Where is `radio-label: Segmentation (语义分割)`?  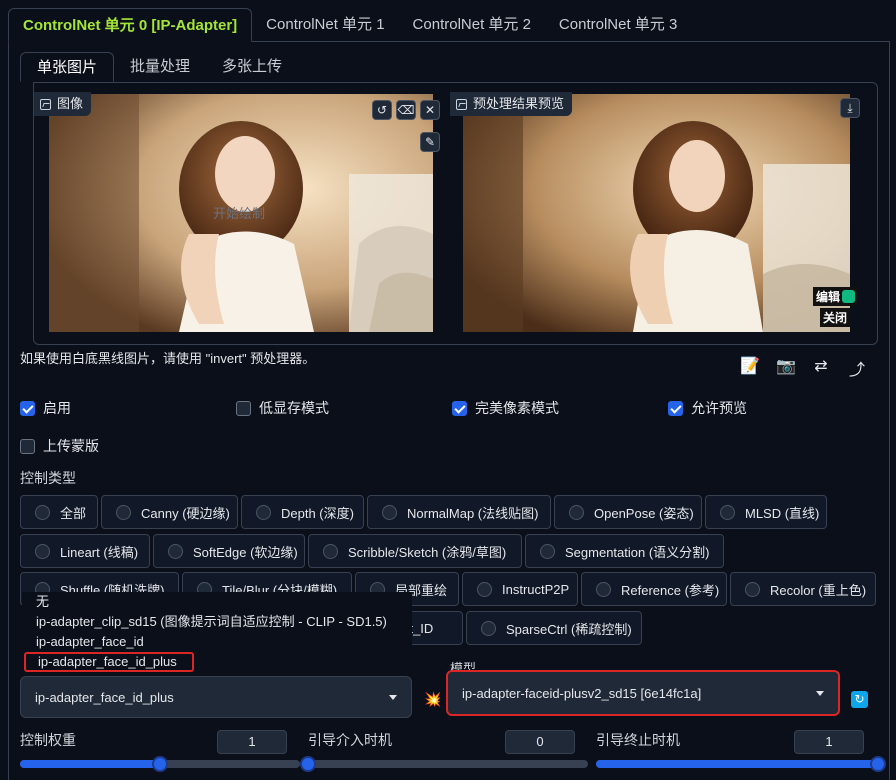 radio-label: Segmentation (语义分割) is located at coordinates (637, 552).